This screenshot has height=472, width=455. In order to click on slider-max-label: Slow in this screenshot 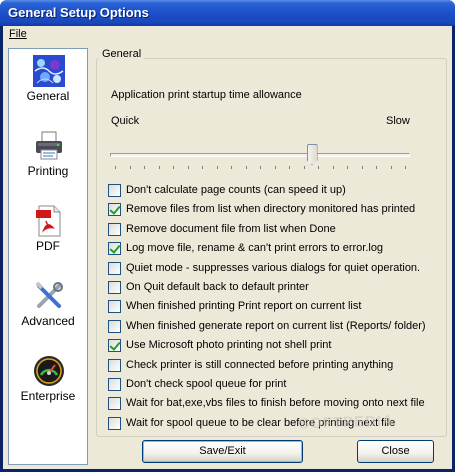, I will do `click(398, 121)`.